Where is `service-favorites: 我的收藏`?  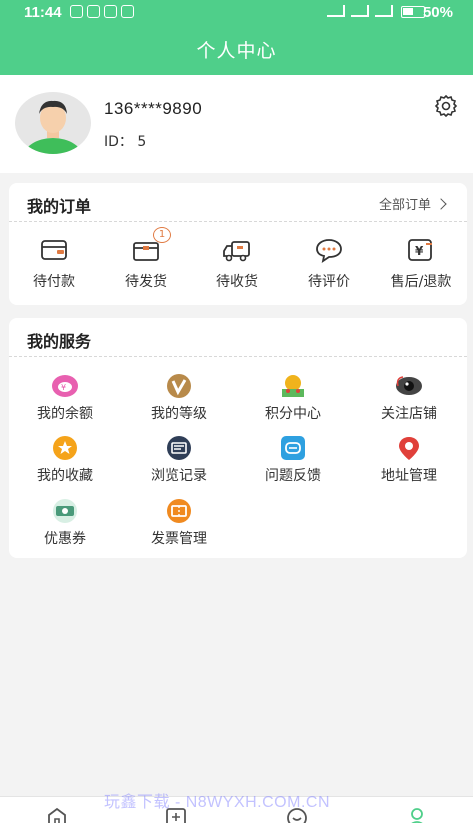
service-favorites: 我的收藏 is located at coordinates (65, 460).